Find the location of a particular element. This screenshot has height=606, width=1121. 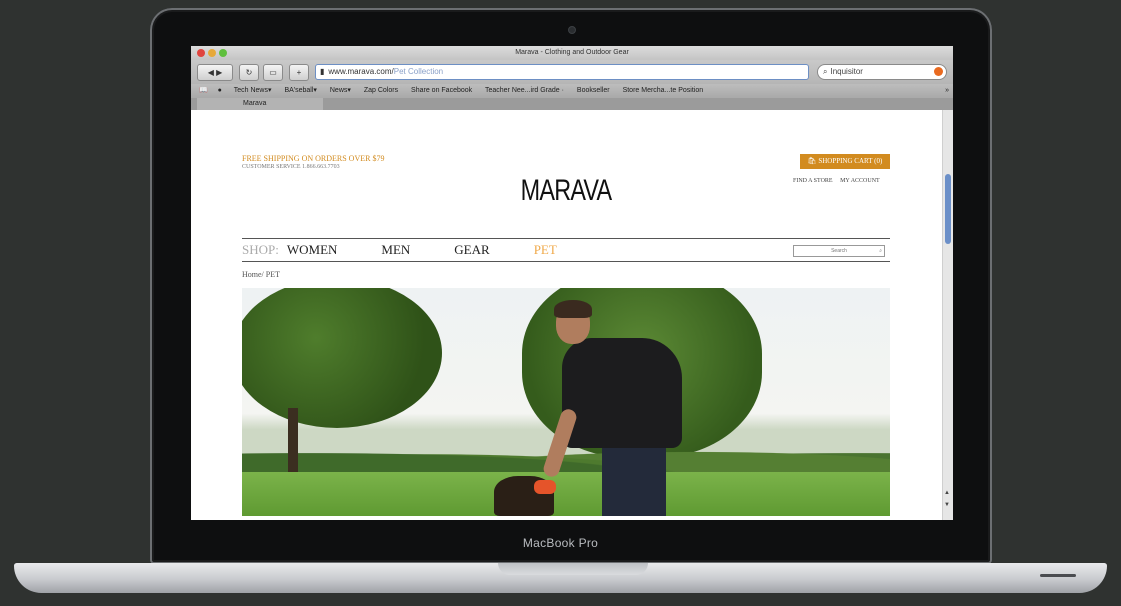

bookmark-item: Share on Facebook is located at coordinates (441, 90).